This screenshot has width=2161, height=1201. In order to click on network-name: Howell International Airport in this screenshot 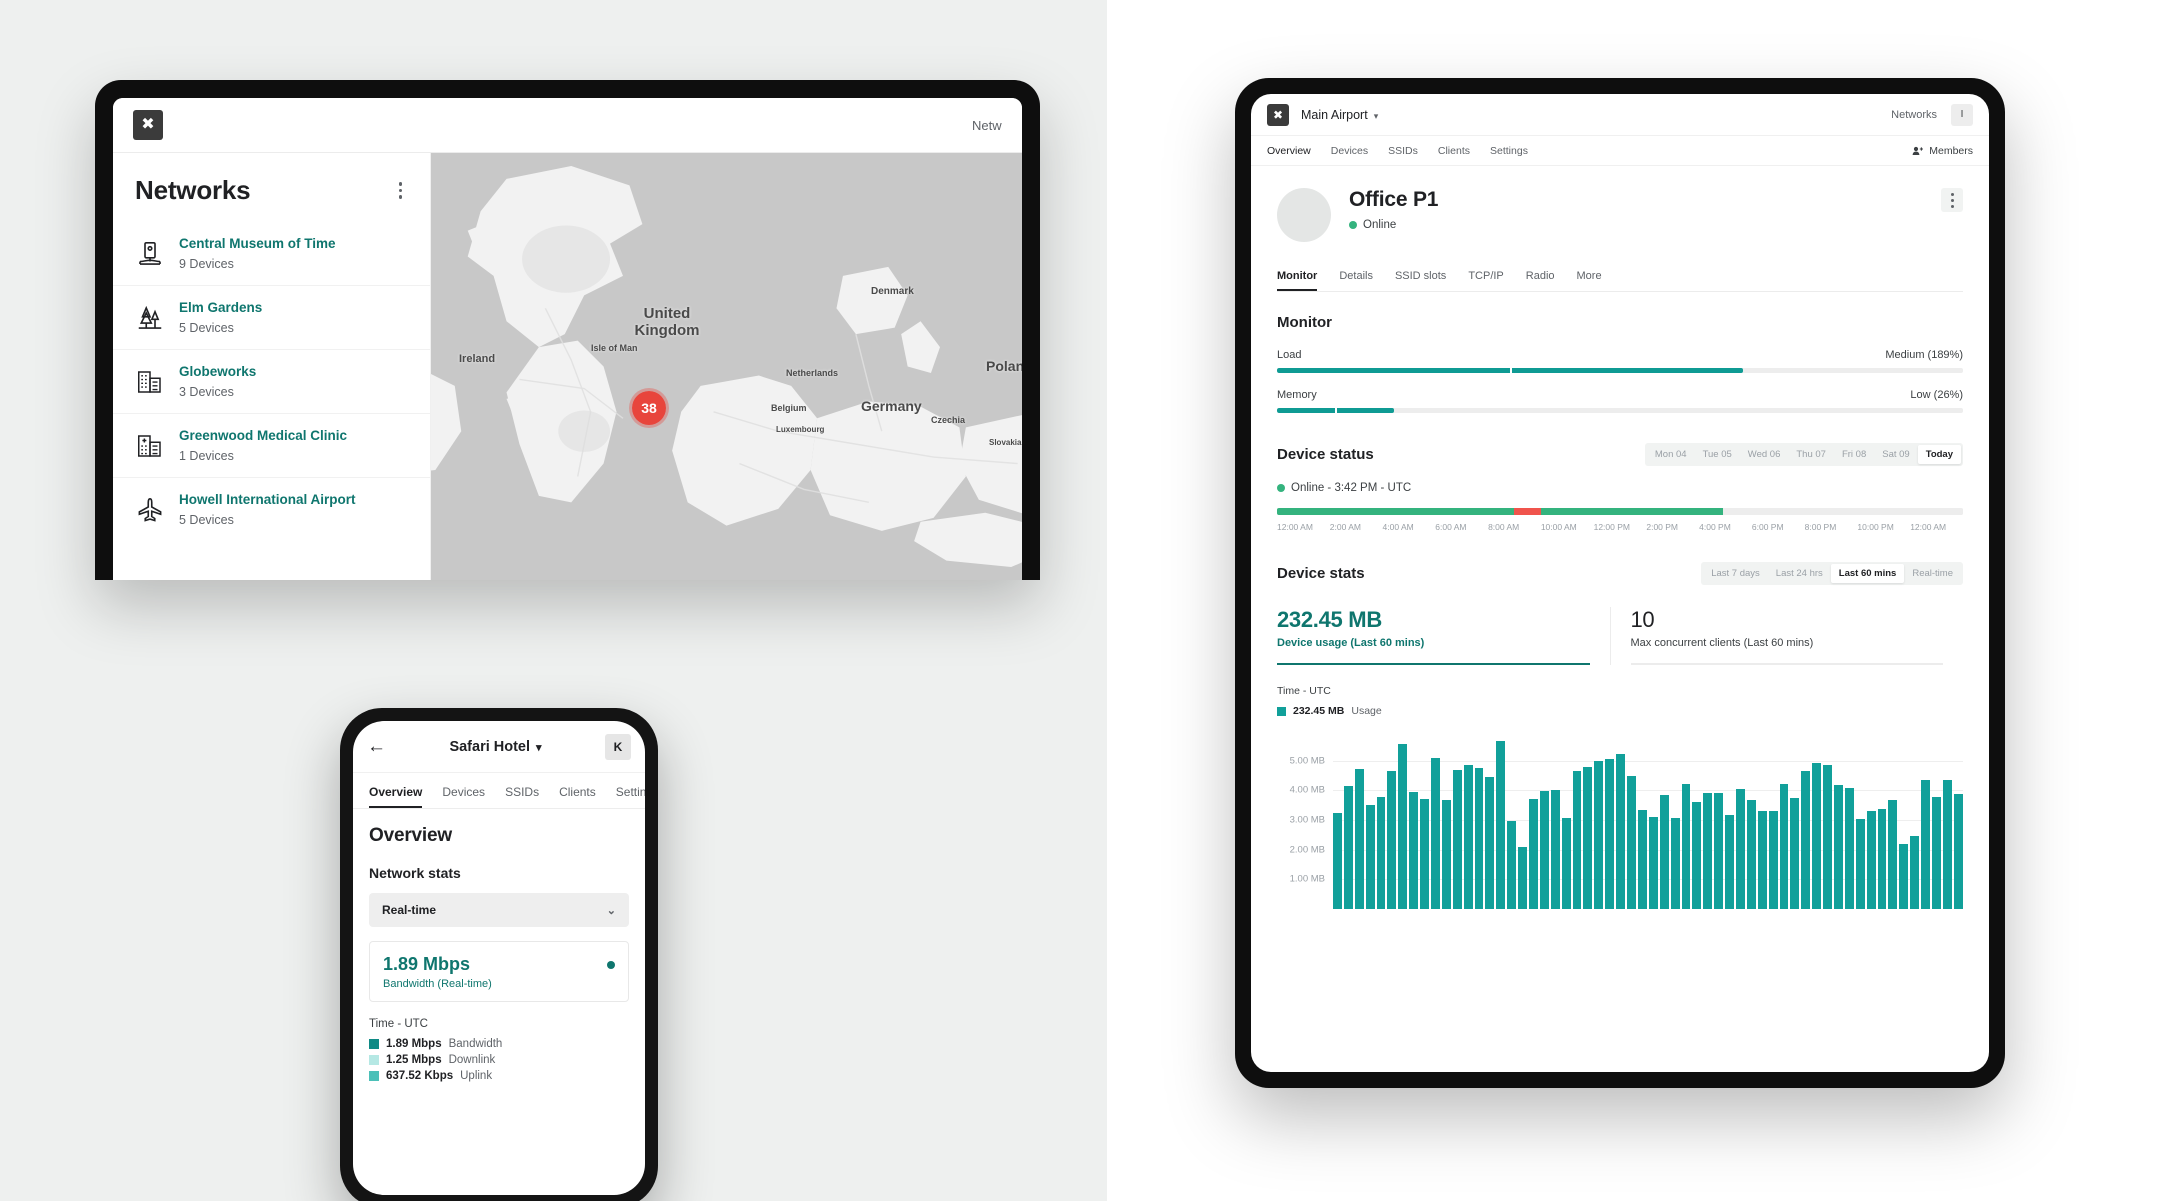, I will do `click(267, 499)`.